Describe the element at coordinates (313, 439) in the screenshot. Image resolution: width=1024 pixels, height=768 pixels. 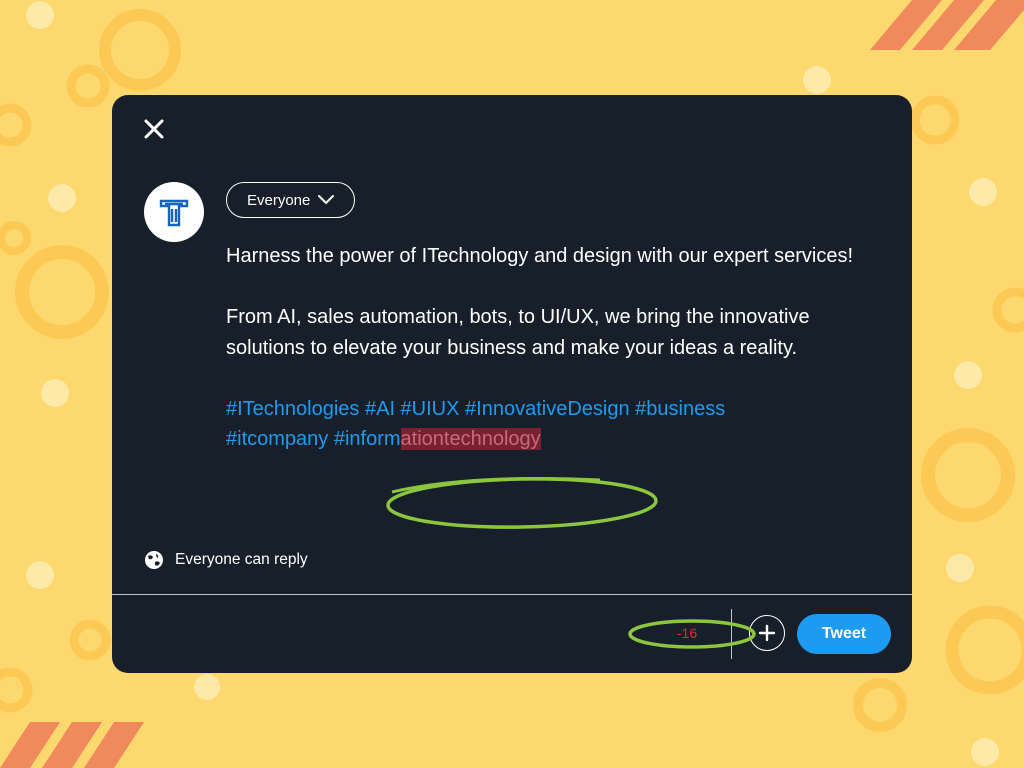
I see `hashtags-within-limit: #itcompany #inform` at that location.